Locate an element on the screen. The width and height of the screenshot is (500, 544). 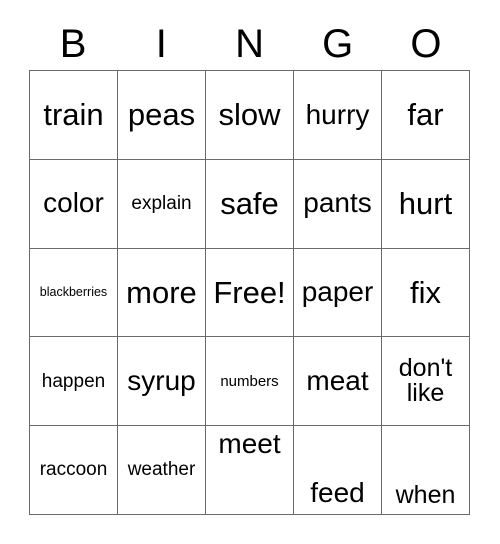
bingo-cell: weather is located at coordinates (162, 470).